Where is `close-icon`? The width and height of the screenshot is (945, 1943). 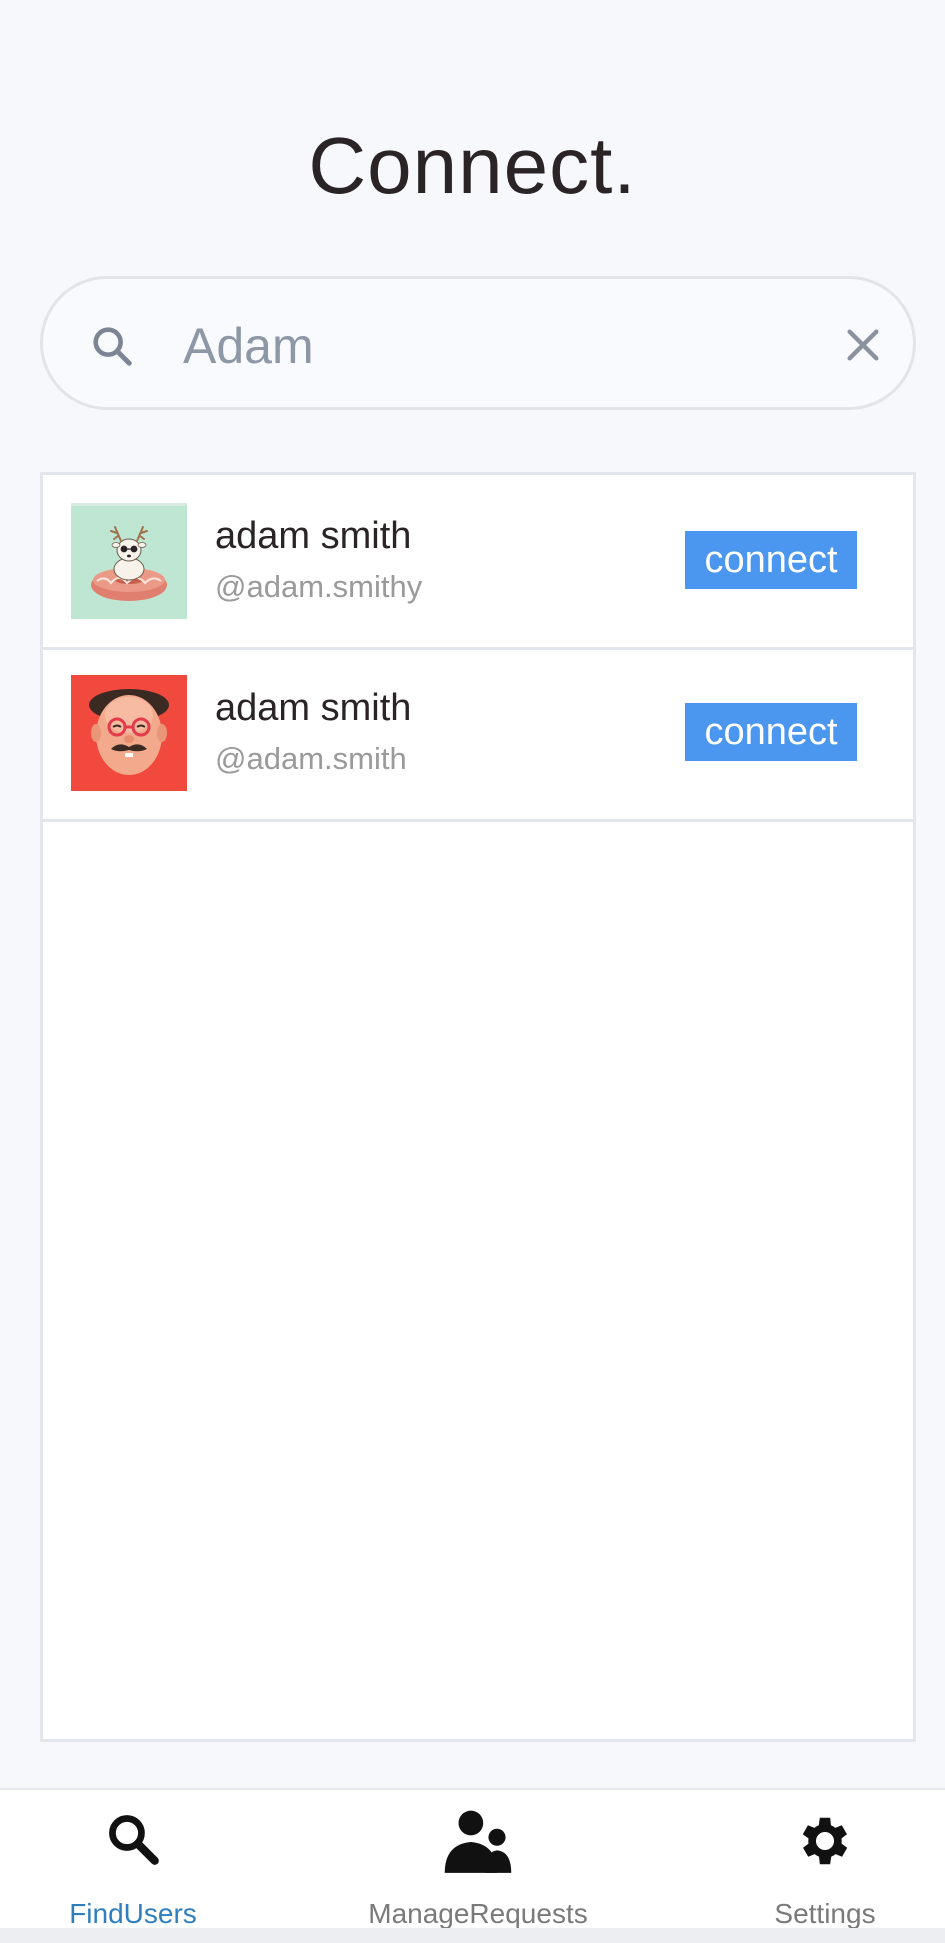
close-icon is located at coordinates (863, 345).